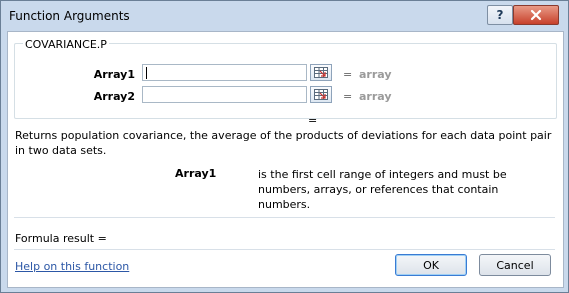  I want to click on arg-label-array2: Array2, so click(114, 96).